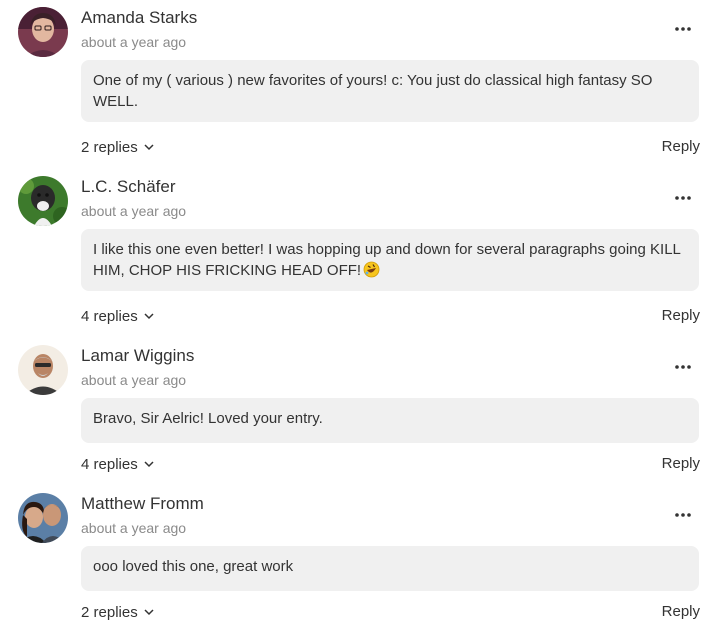 Image resolution: width=720 pixels, height=641 pixels. What do you see at coordinates (128, 187) in the screenshot?
I see `author-name: L.C. Schäfer` at bounding box center [128, 187].